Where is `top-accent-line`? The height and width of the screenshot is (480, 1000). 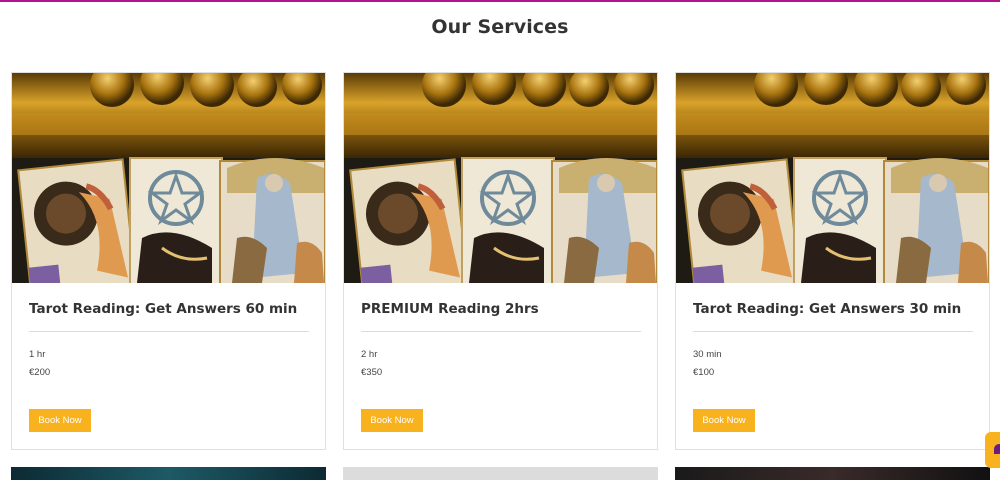 top-accent-line is located at coordinates (500, 1).